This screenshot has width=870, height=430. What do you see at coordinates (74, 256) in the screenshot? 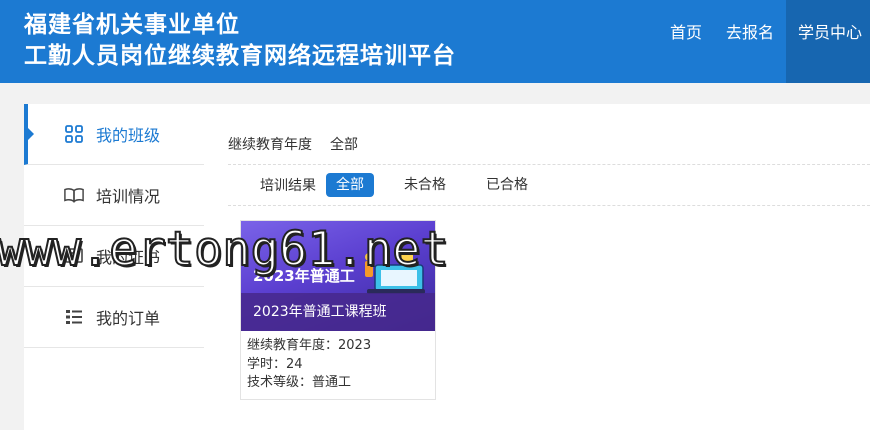
I see `certificate-icon` at bounding box center [74, 256].